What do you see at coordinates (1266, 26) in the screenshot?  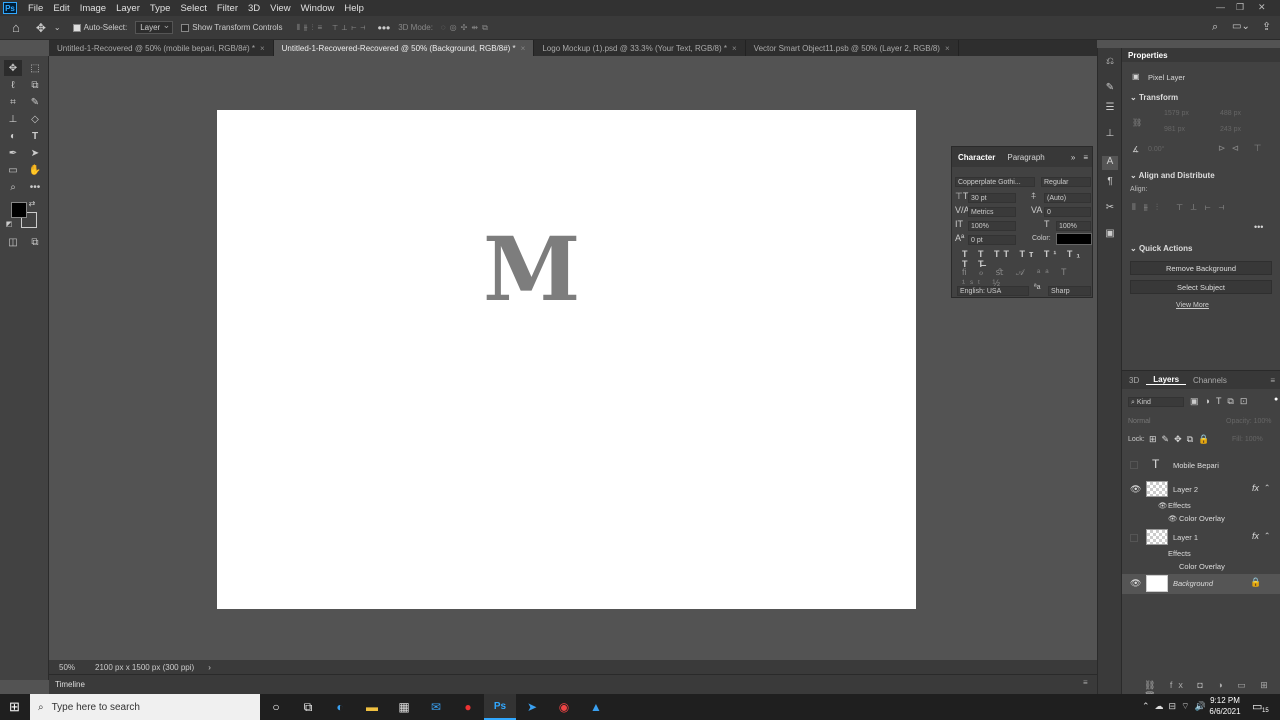 I see `share-icon: ⇪` at bounding box center [1266, 26].